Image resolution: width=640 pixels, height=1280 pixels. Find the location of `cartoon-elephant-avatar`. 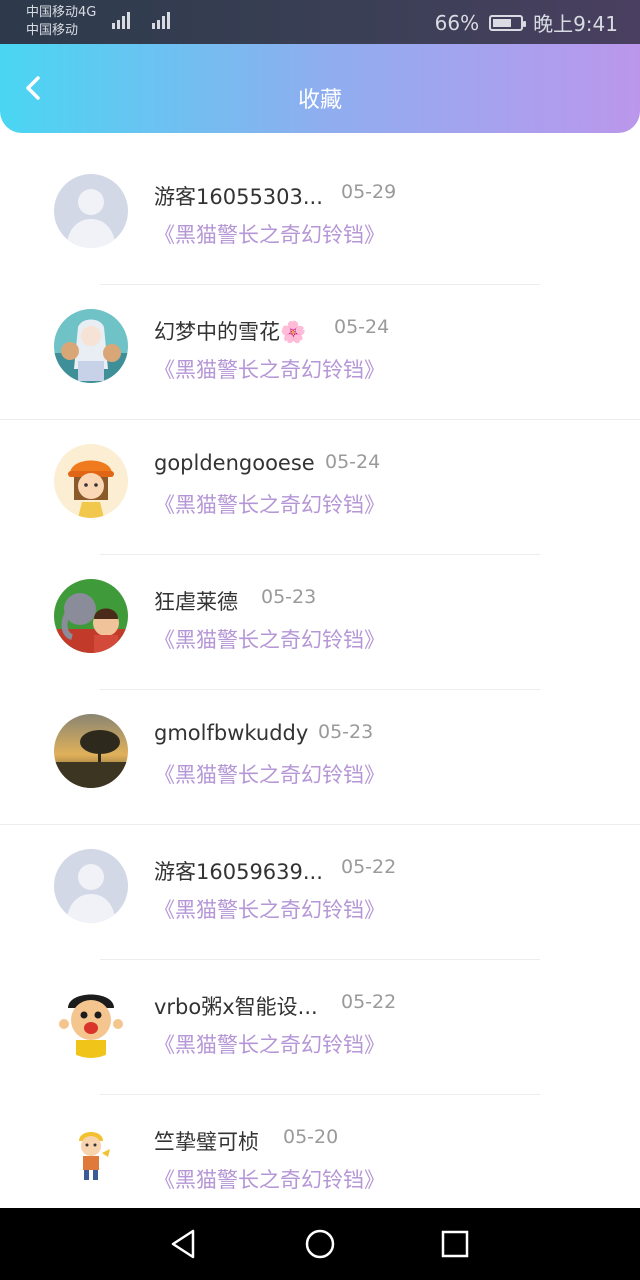

cartoon-elephant-avatar is located at coordinates (91, 616).